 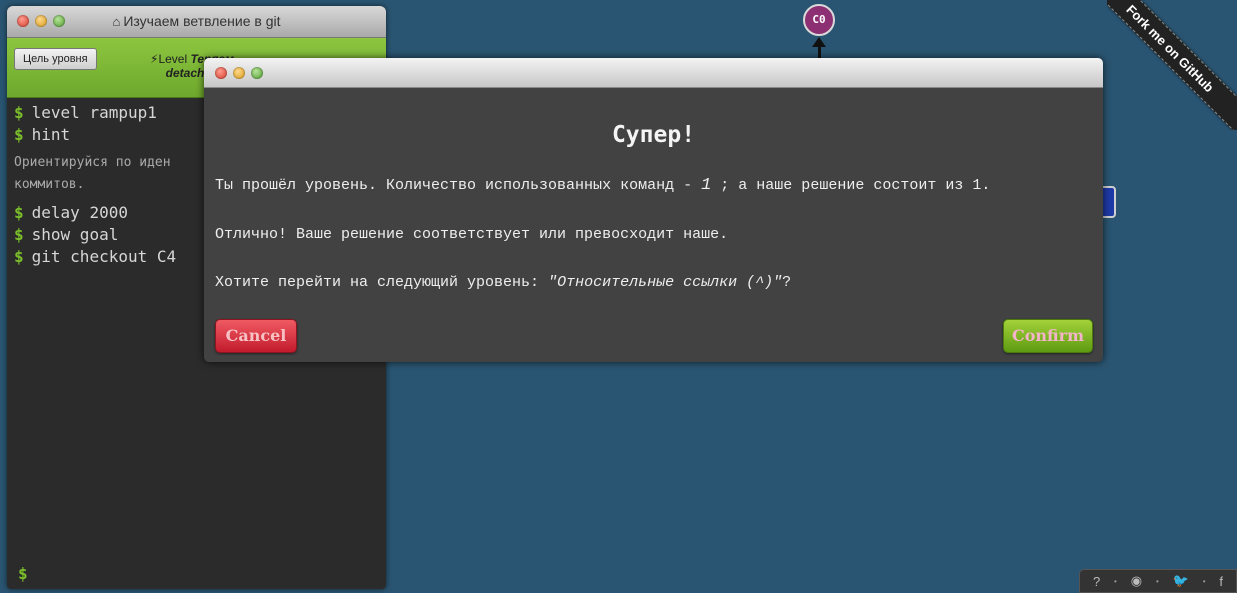 What do you see at coordinates (257, 73) in the screenshot?
I see `maximize-icon` at bounding box center [257, 73].